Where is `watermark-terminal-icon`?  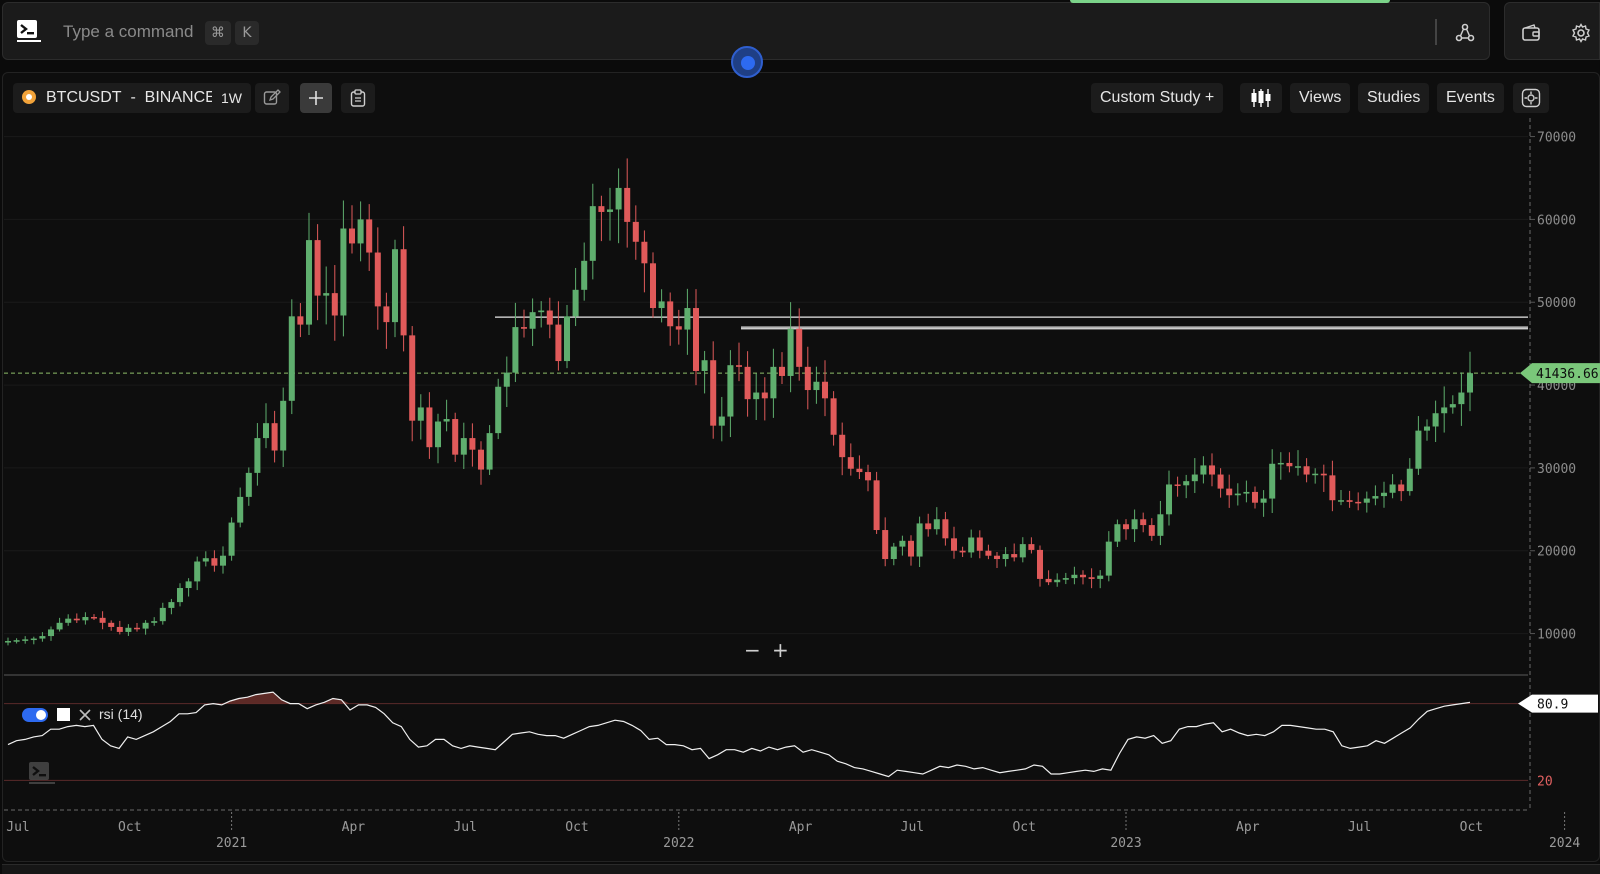 watermark-terminal-icon is located at coordinates (42, 773).